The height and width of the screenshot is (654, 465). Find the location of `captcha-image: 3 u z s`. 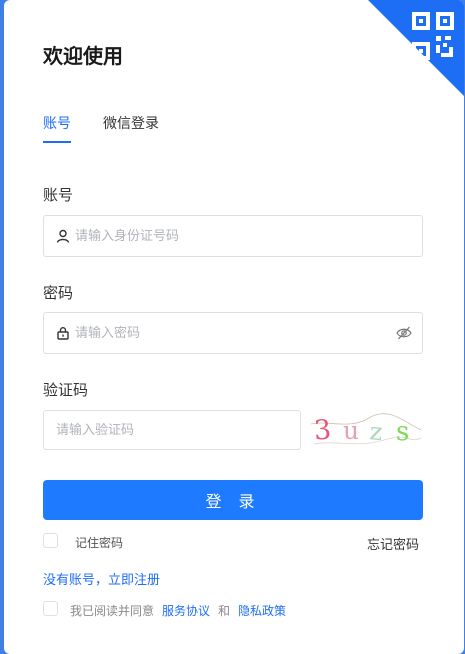

captcha-image: 3 u z s is located at coordinates (366, 430).